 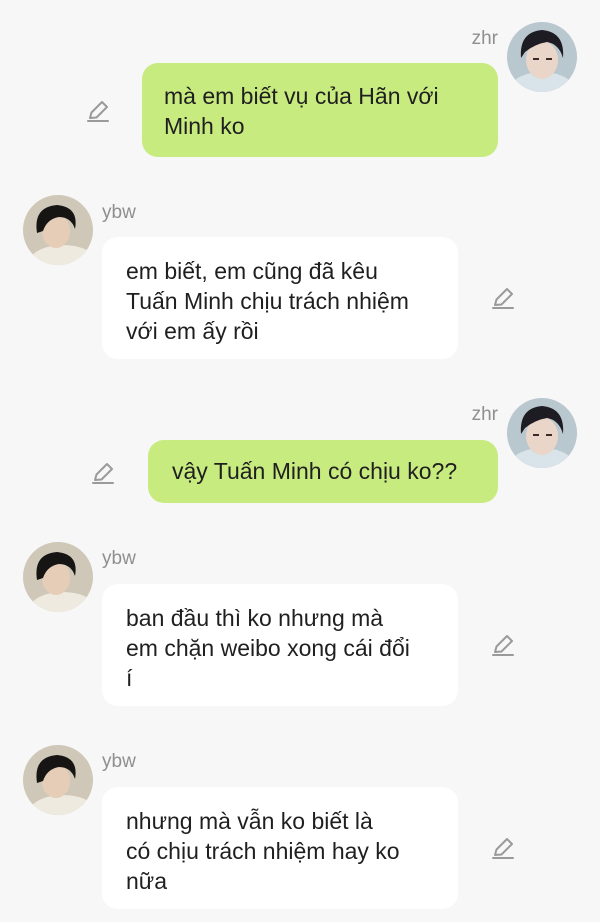 I want to click on message-line: vậy Tuấn Minh có chịu ko??, so click(x=315, y=471).